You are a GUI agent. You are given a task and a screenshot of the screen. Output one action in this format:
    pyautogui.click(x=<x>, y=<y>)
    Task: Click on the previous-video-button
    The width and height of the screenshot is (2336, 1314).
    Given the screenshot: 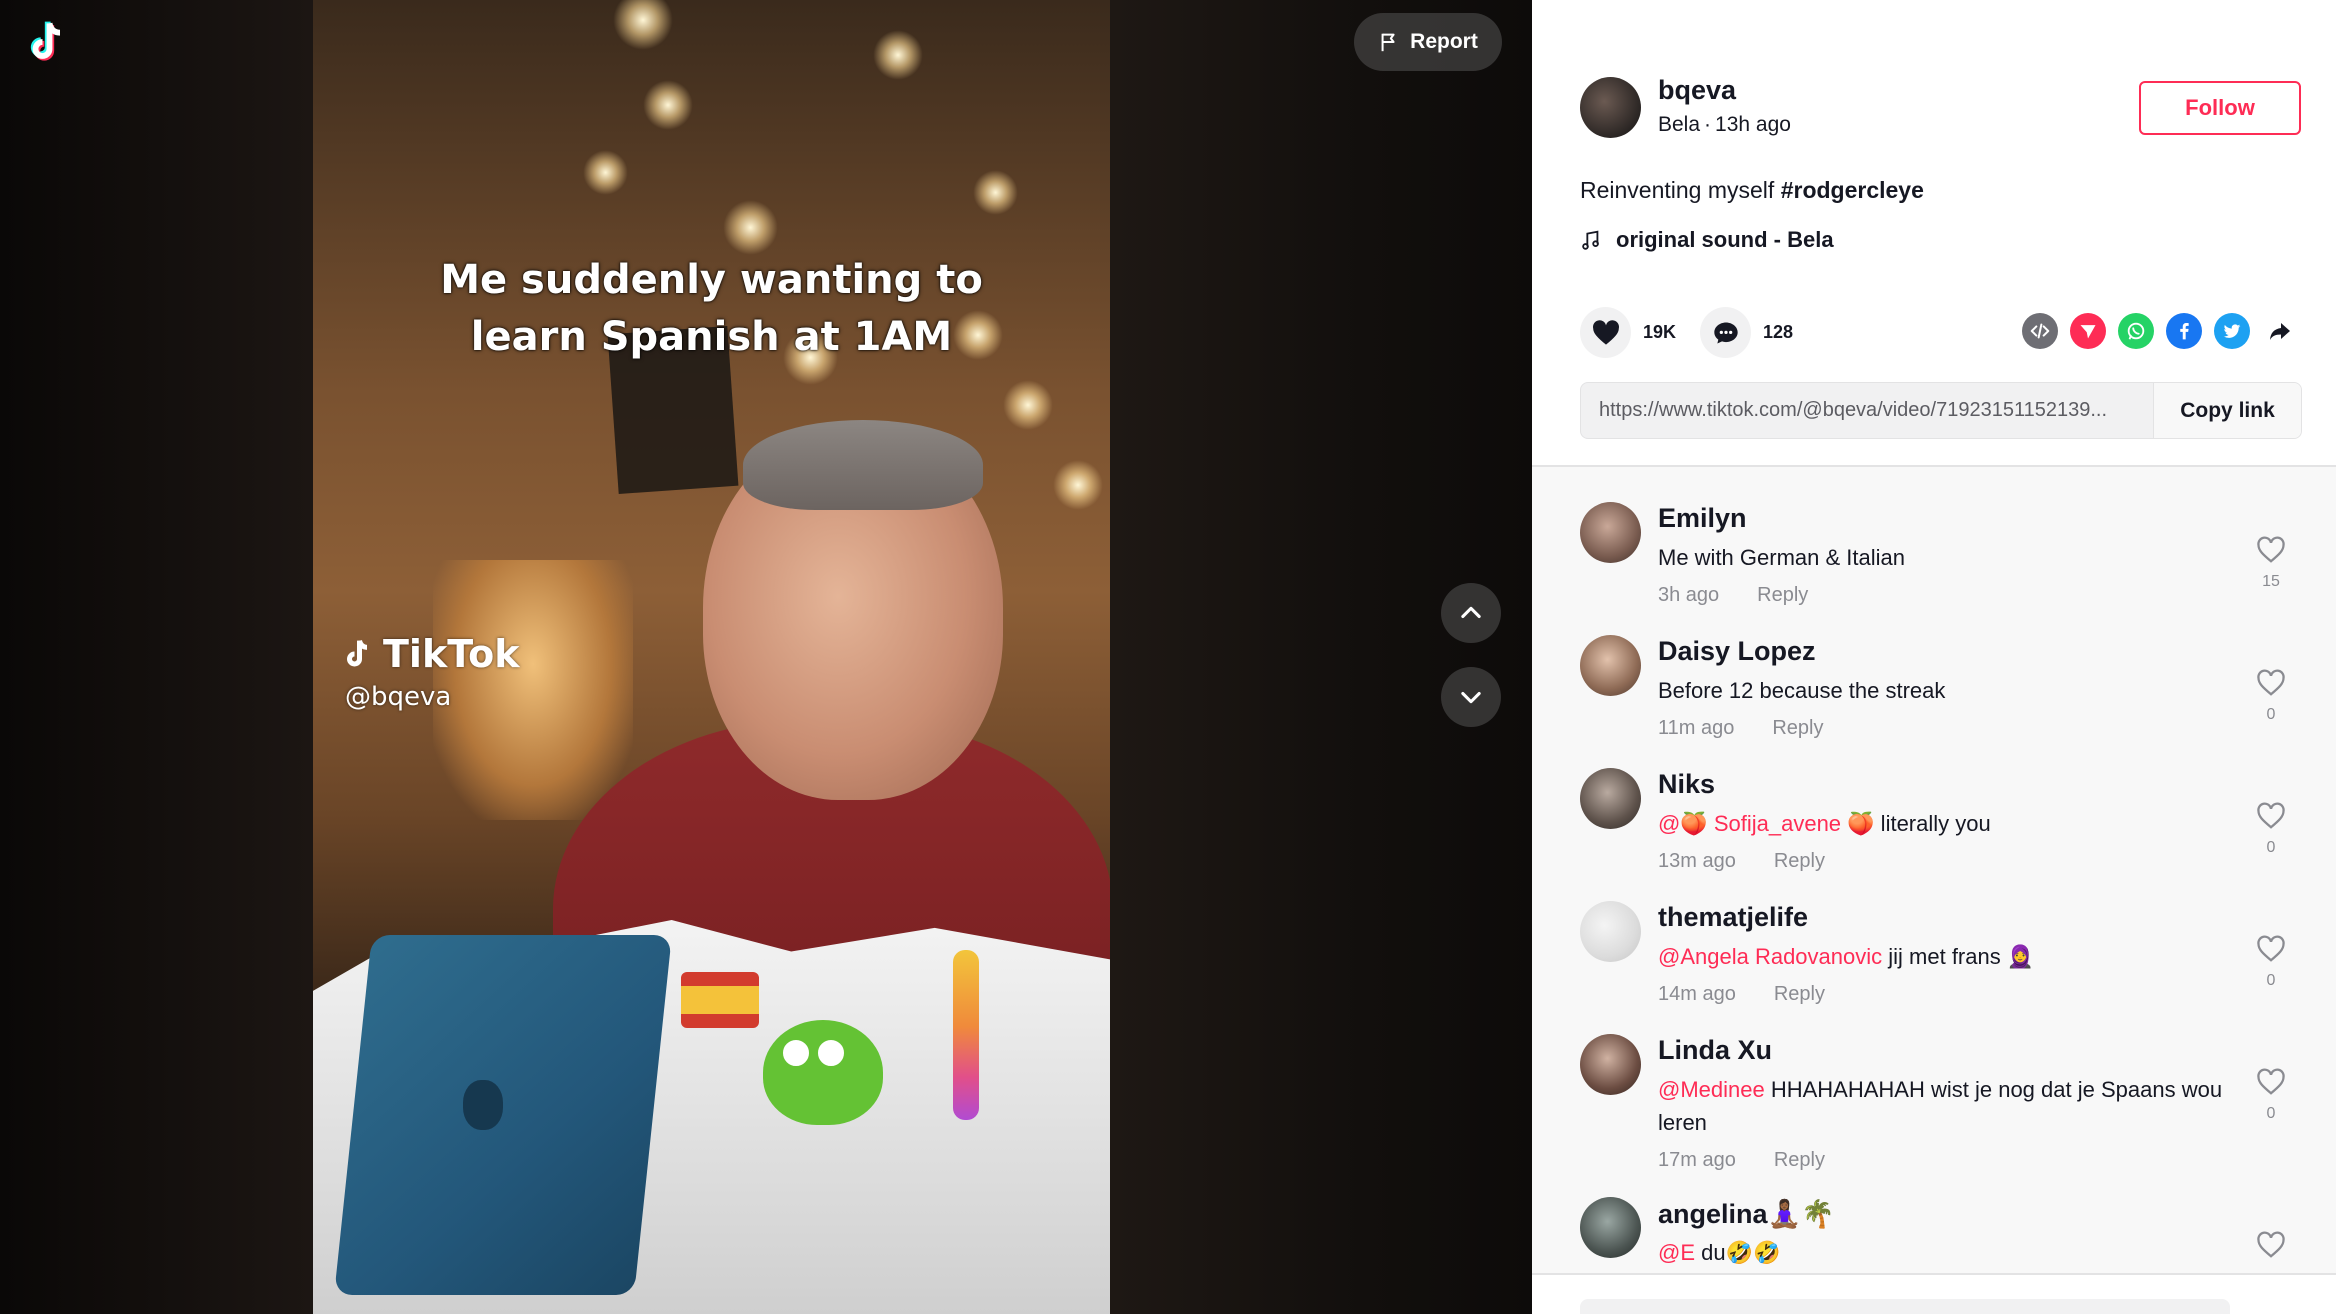 What is the action you would take?
    pyautogui.click(x=1471, y=613)
    